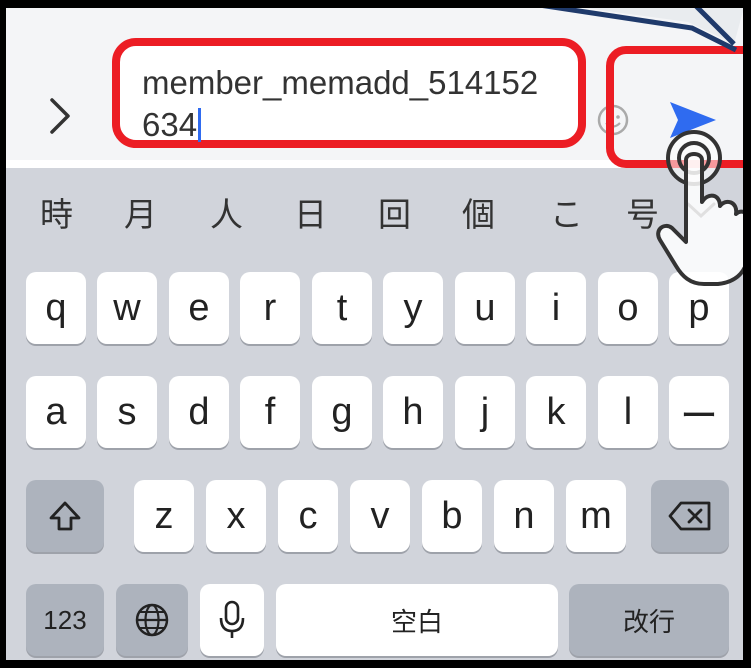 The width and height of the screenshot is (751, 668). Describe the element at coordinates (56, 212) in the screenshot. I see `candidate-item: 時` at that location.